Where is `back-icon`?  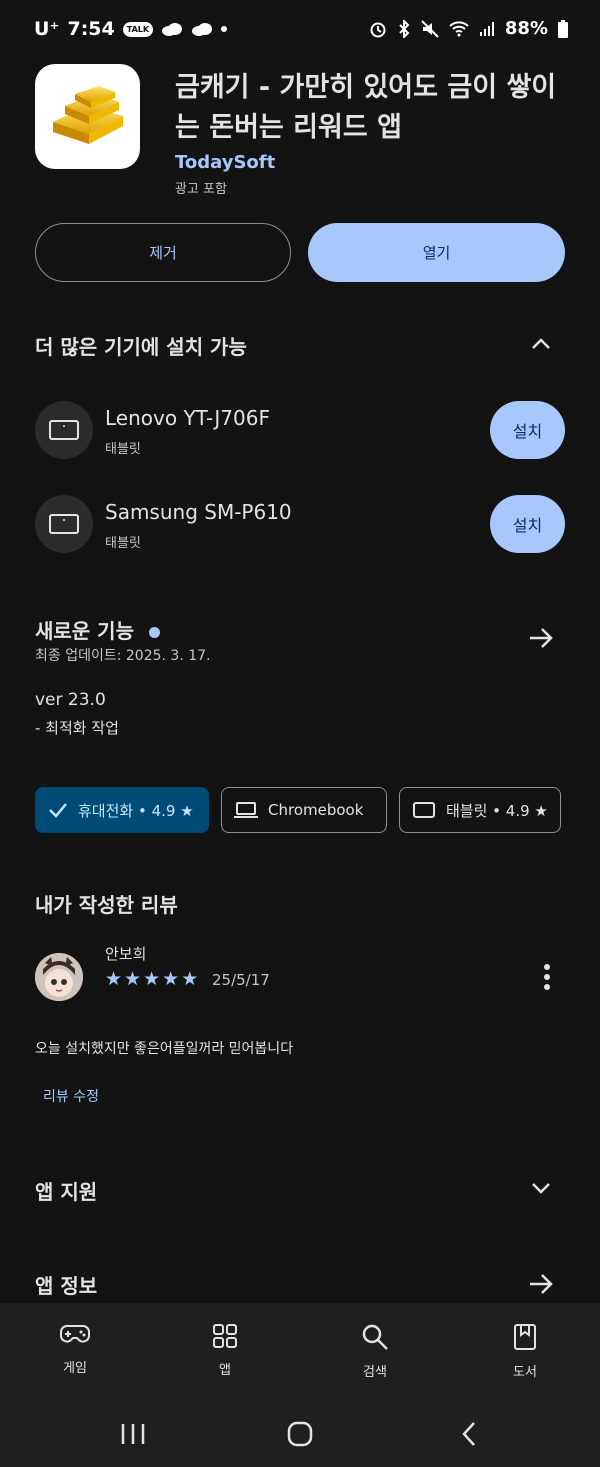 back-icon is located at coordinates (469, 1434).